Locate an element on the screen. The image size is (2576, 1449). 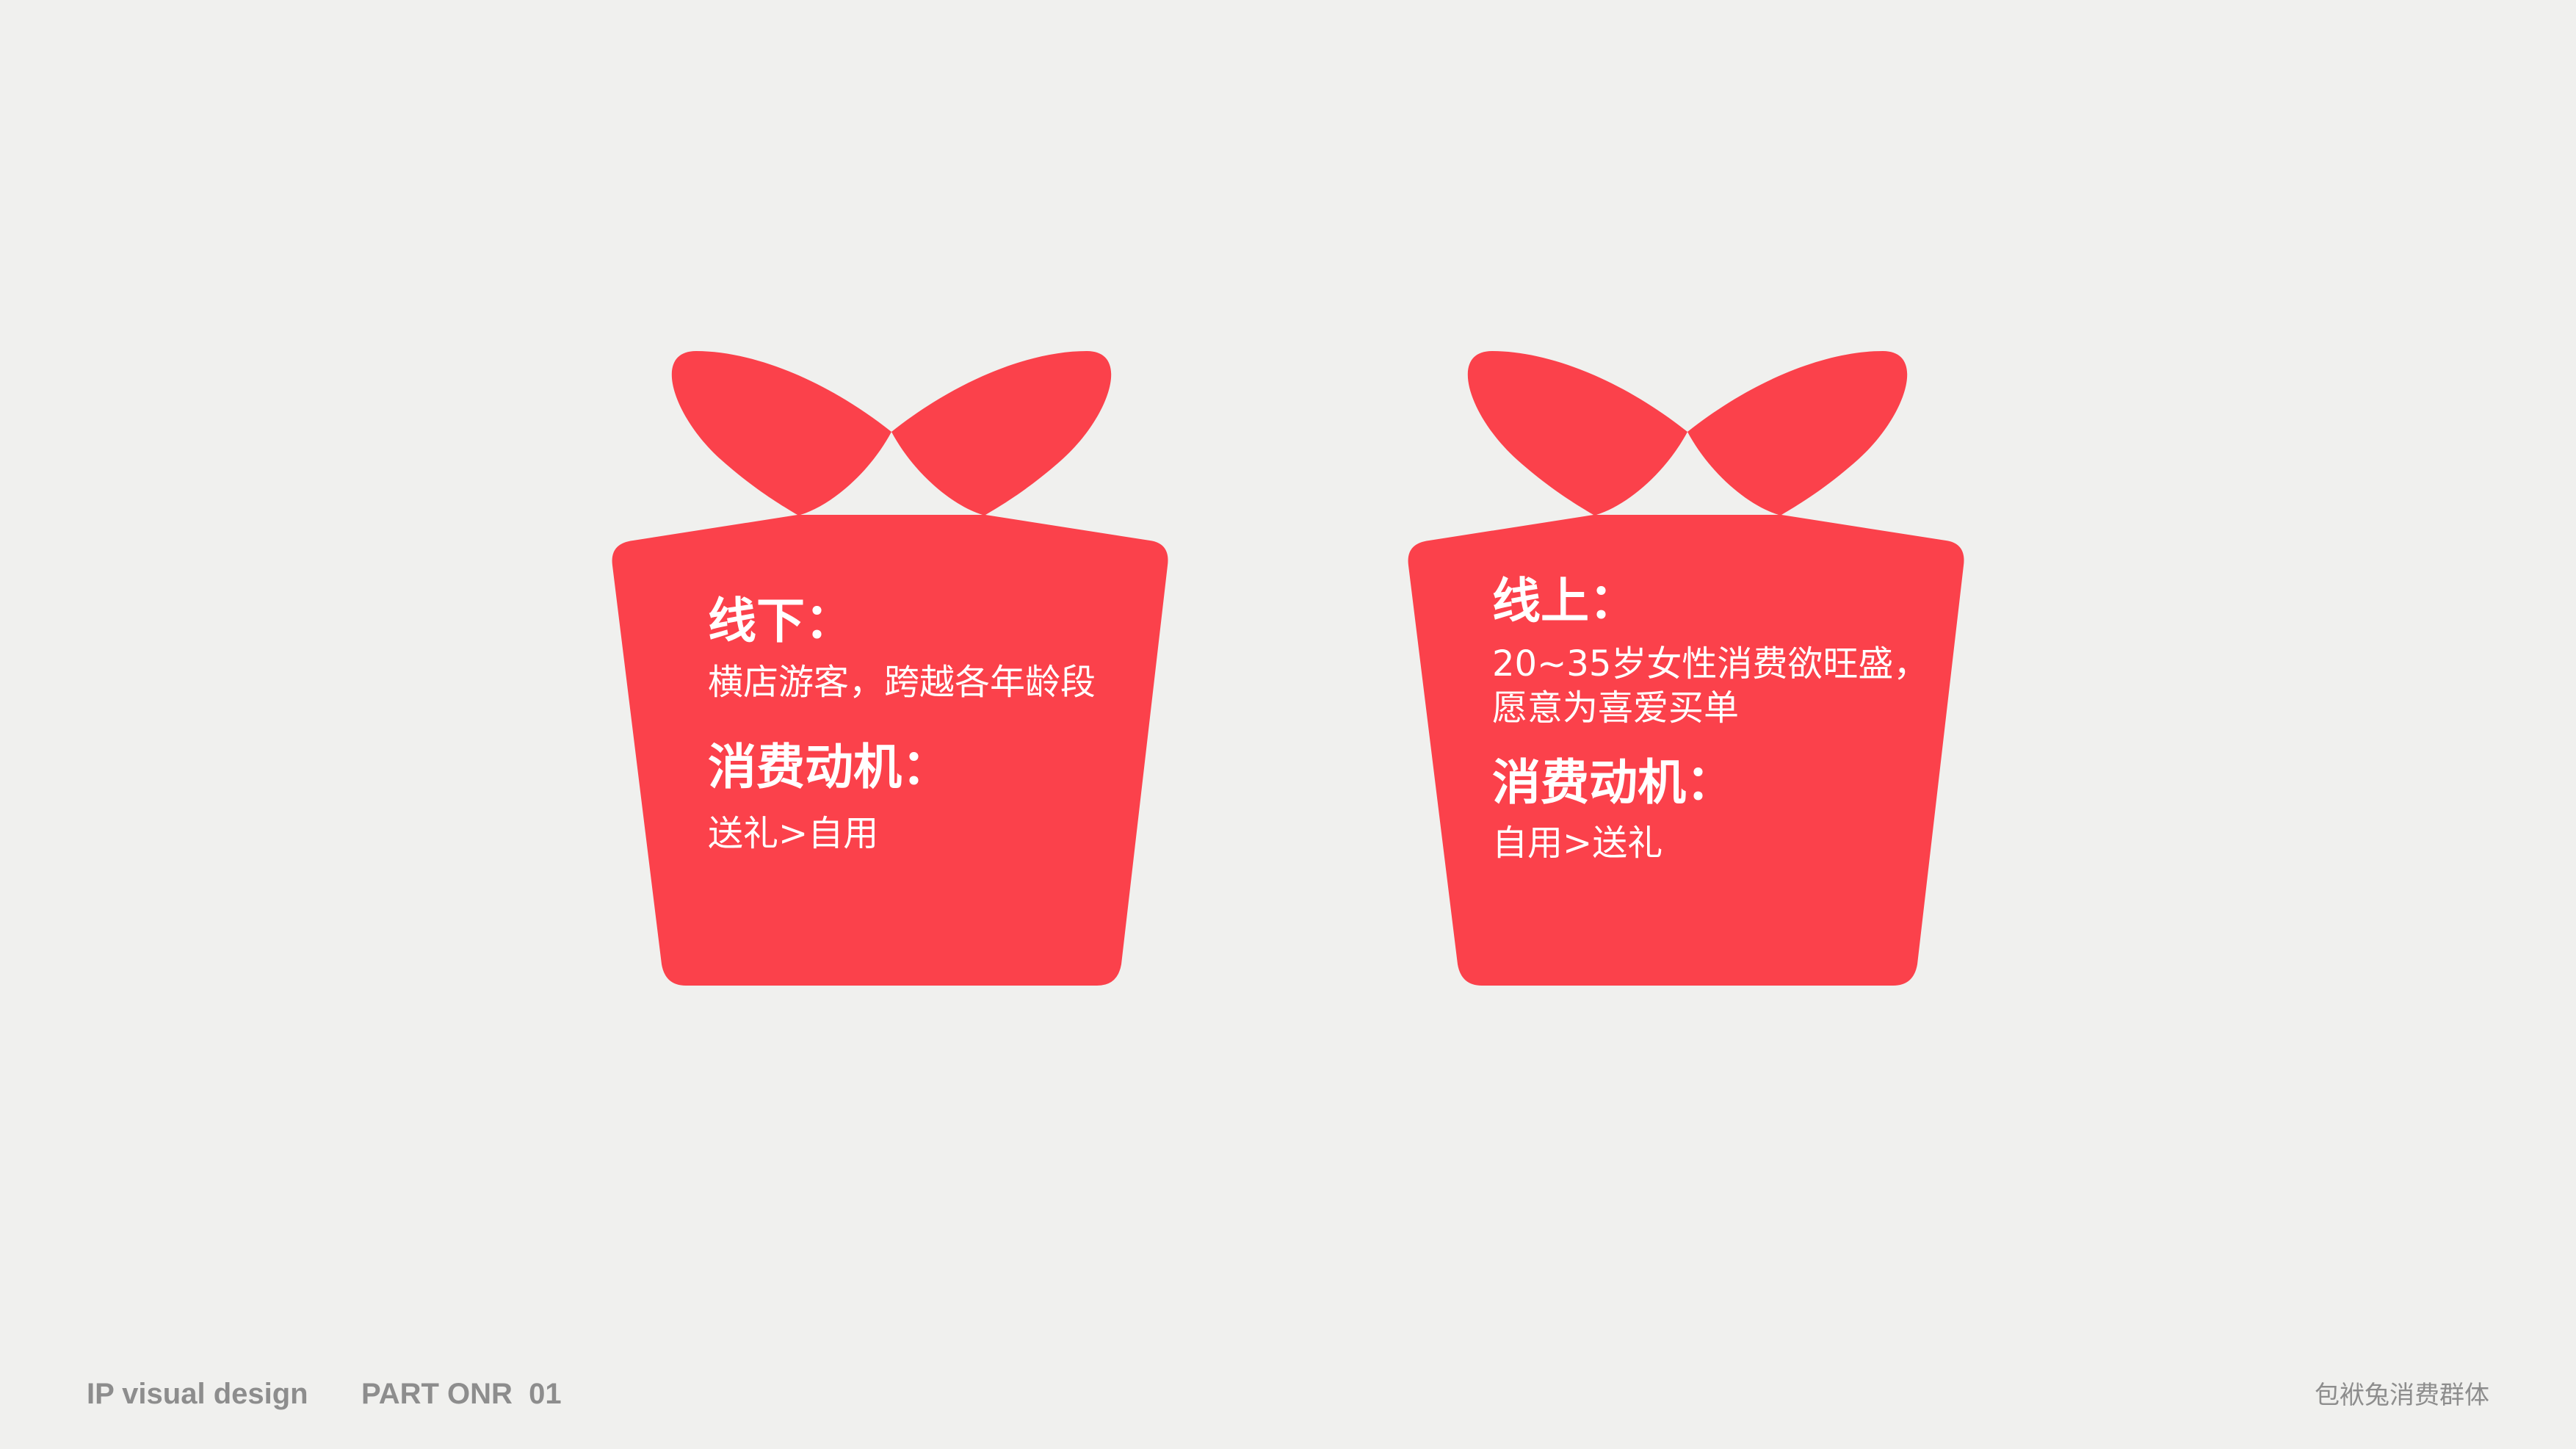
footer-part-label: PART ONR 01 is located at coordinates (461, 1394).